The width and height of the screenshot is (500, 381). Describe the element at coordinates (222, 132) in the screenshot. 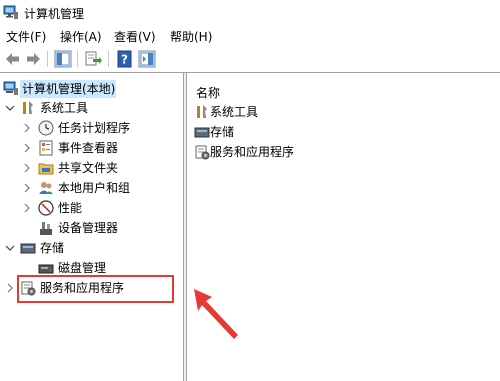

I see `list-item: 存储` at that location.